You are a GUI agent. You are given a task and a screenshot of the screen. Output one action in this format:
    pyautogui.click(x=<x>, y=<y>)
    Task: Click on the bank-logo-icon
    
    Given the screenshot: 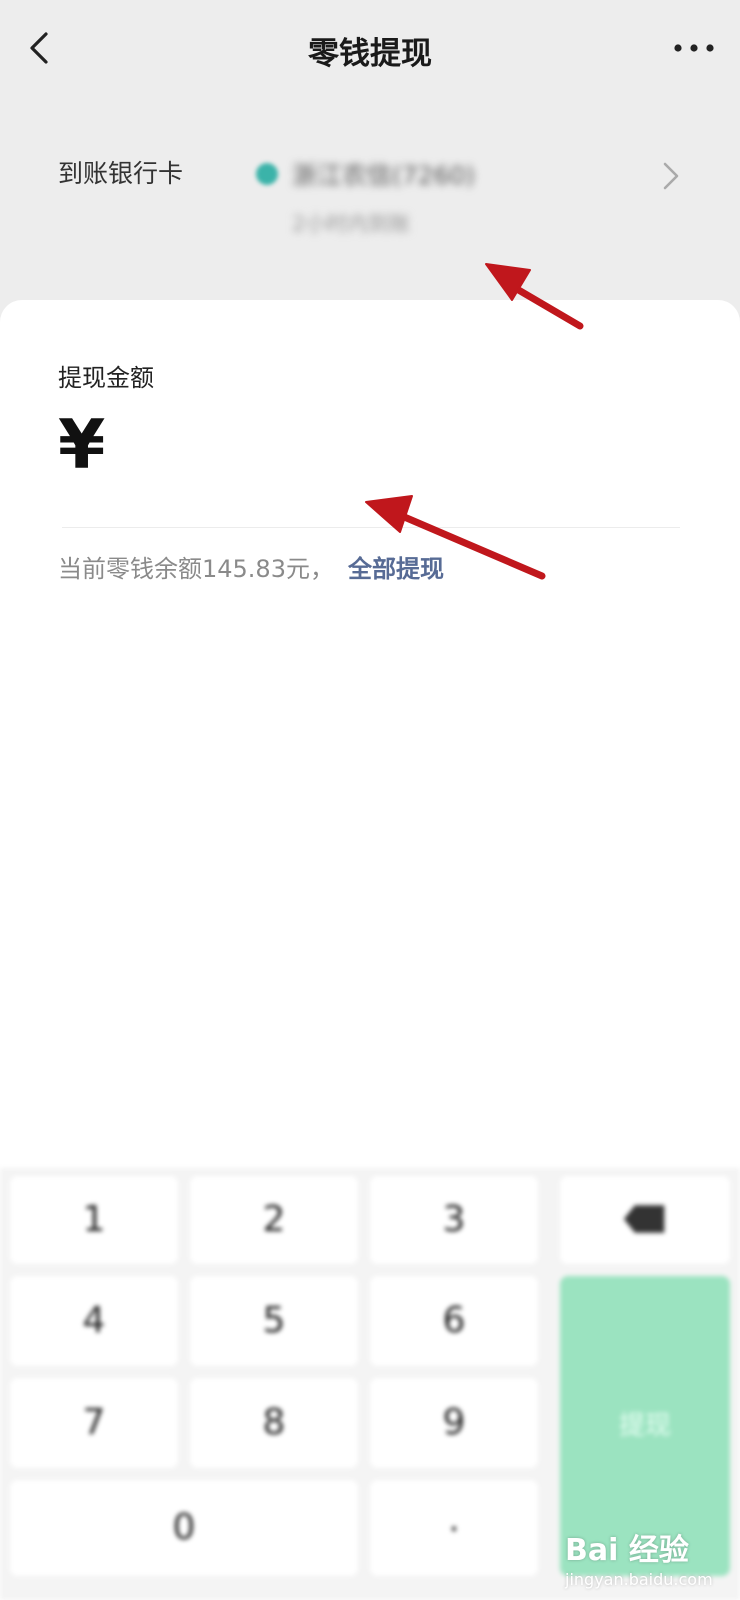 What is the action you would take?
    pyautogui.click(x=267, y=174)
    